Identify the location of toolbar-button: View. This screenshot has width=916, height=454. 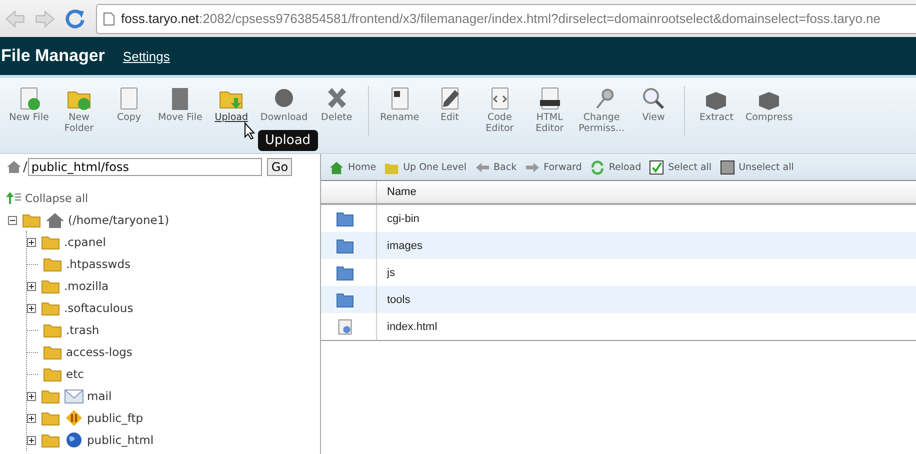
(653, 104).